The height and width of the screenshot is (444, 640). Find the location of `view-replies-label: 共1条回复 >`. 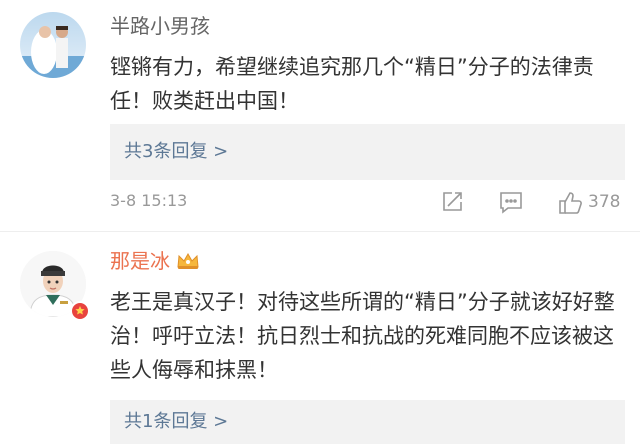

view-replies-label: 共1条回复 > is located at coordinates (176, 421).